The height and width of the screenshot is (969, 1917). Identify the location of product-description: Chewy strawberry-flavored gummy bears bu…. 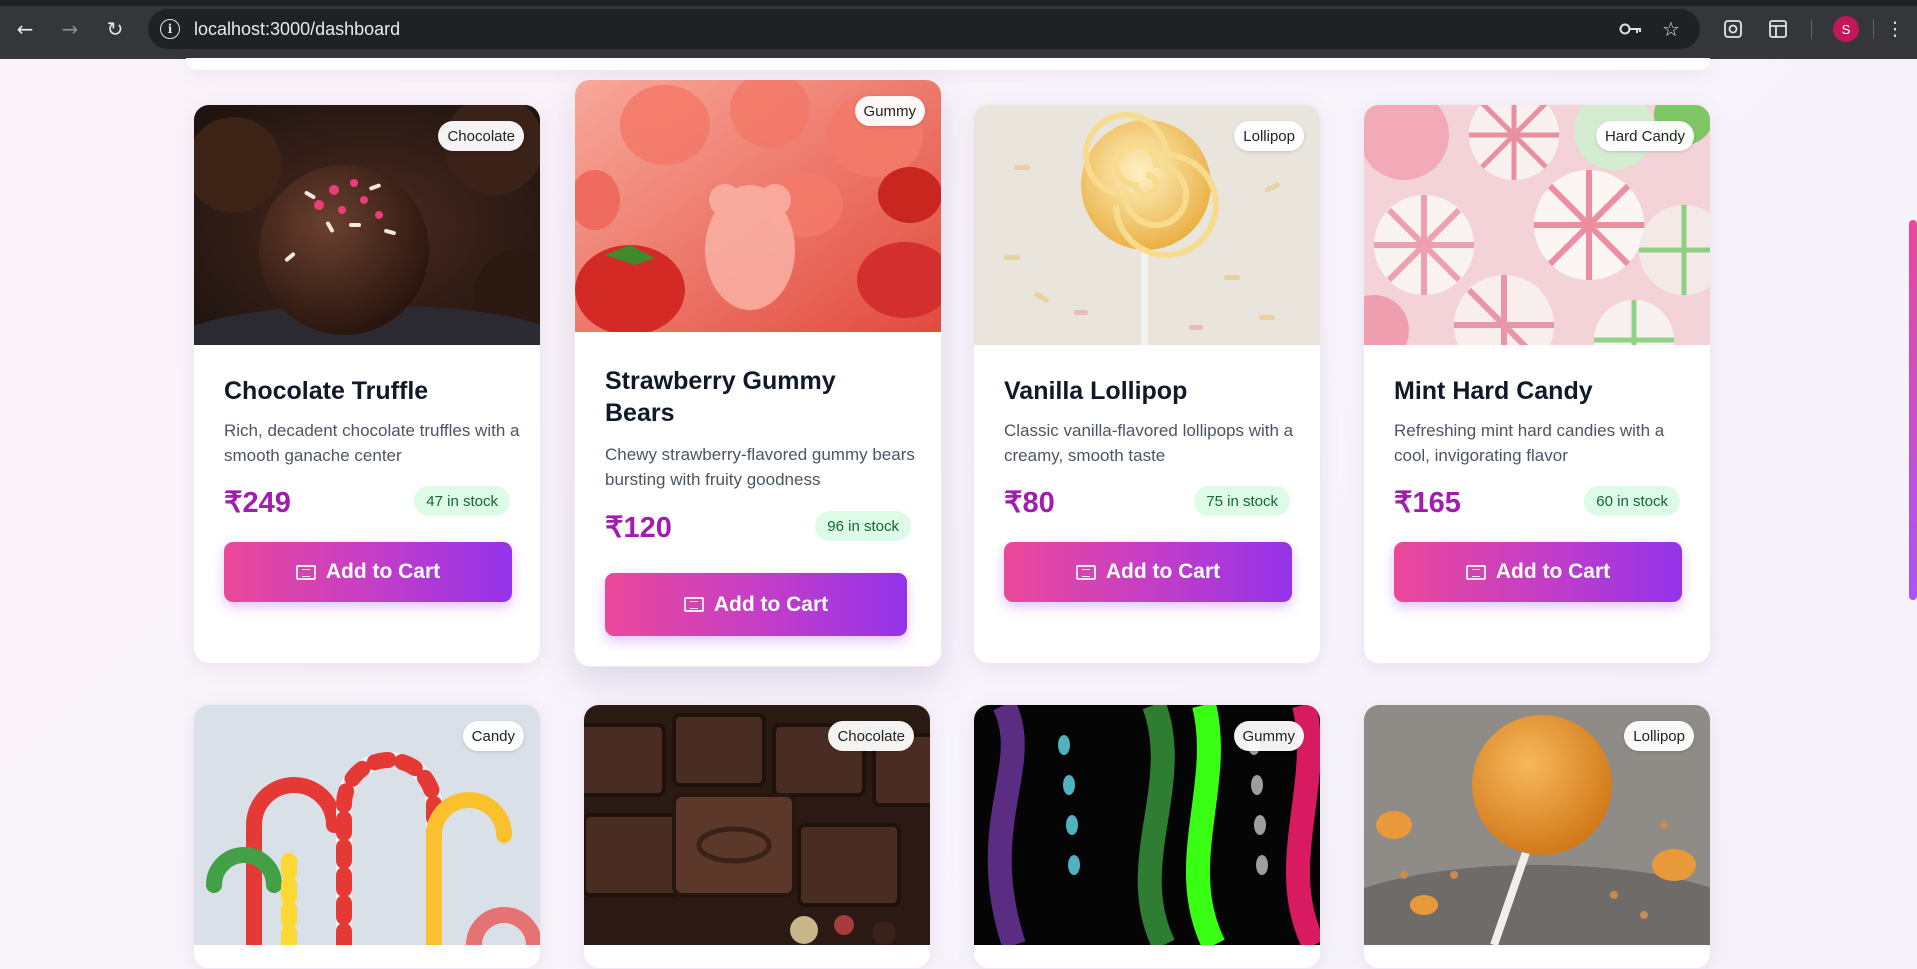
(760, 467).